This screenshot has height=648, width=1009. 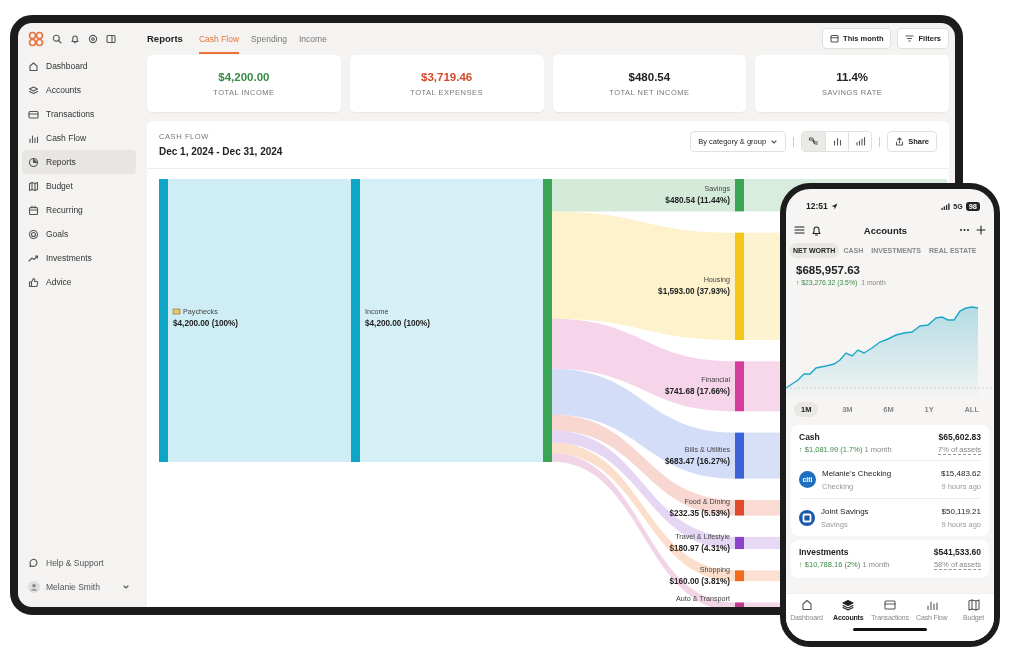 What do you see at coordinates (79, 282) in the screenshot?
I see `sidebar-item: Advice` at bounding box center [79, 282].